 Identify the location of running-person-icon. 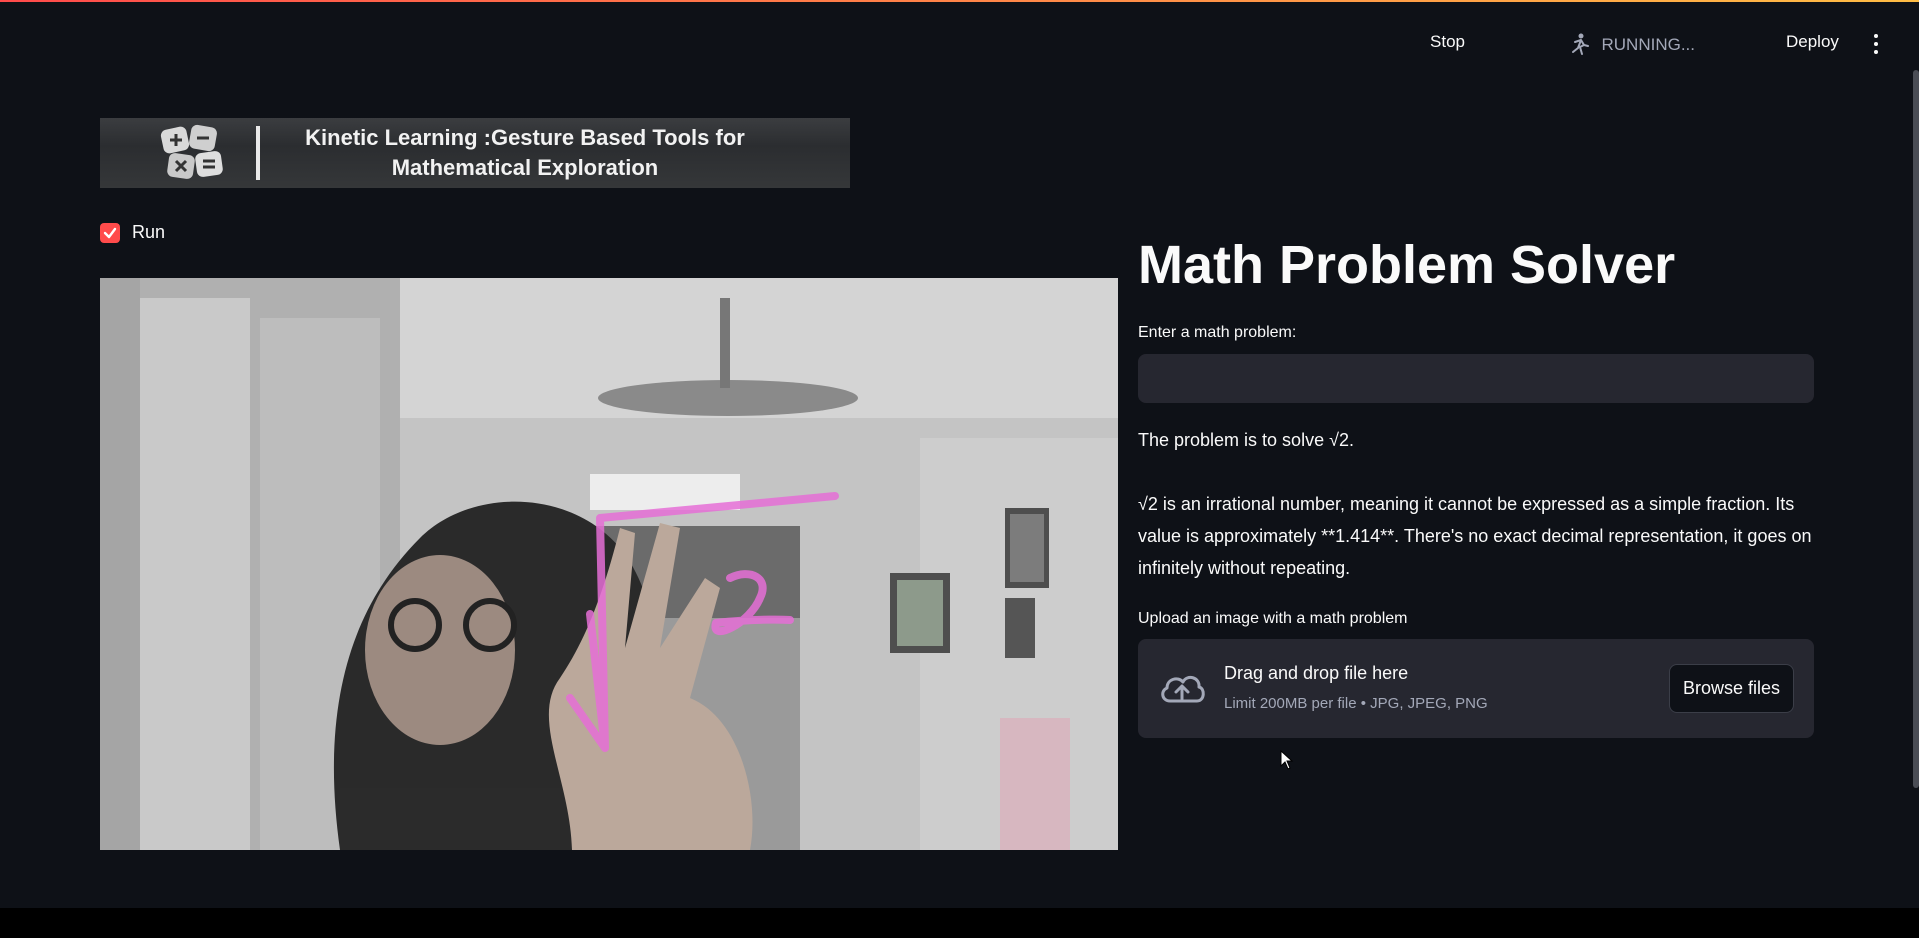
(1580, 44).